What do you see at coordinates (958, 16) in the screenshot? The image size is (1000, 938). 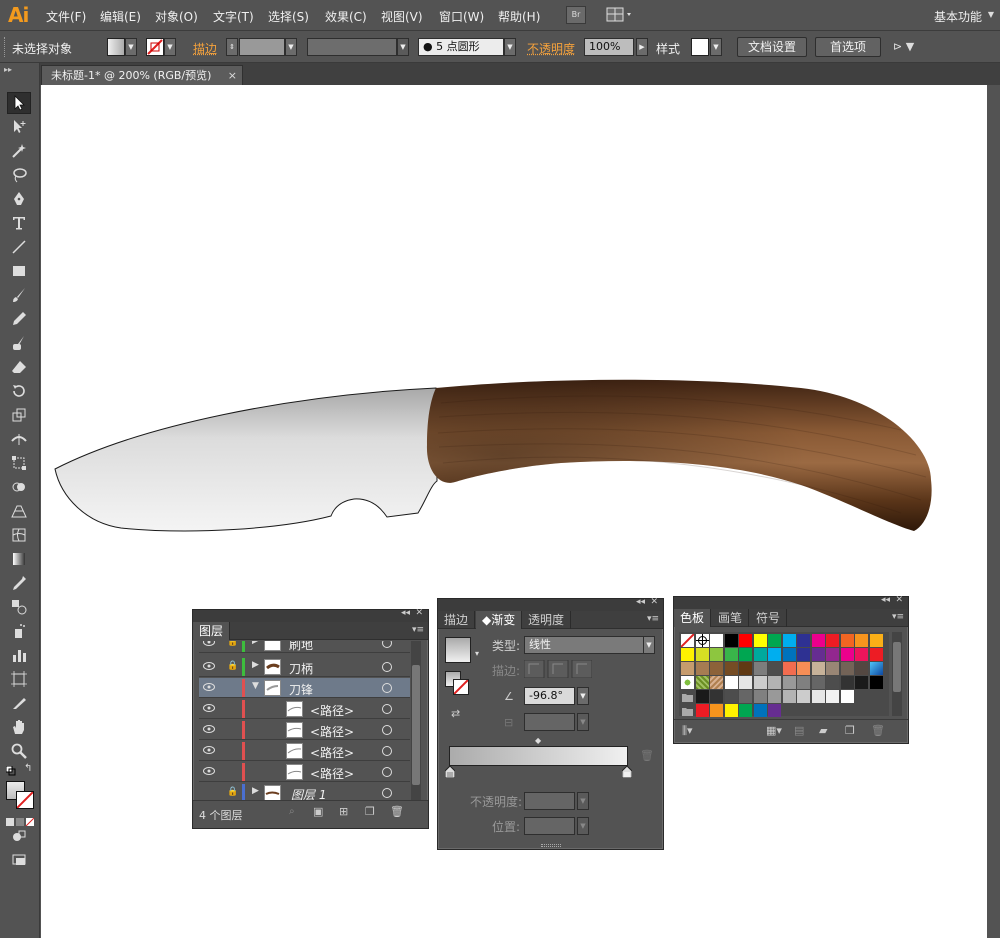 I see `workspace-switcher: 基本功能` at bounding box center [958, 16].